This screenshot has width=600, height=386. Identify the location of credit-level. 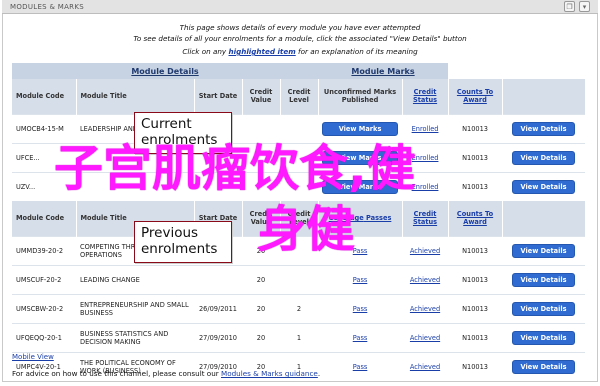
(299, 279).